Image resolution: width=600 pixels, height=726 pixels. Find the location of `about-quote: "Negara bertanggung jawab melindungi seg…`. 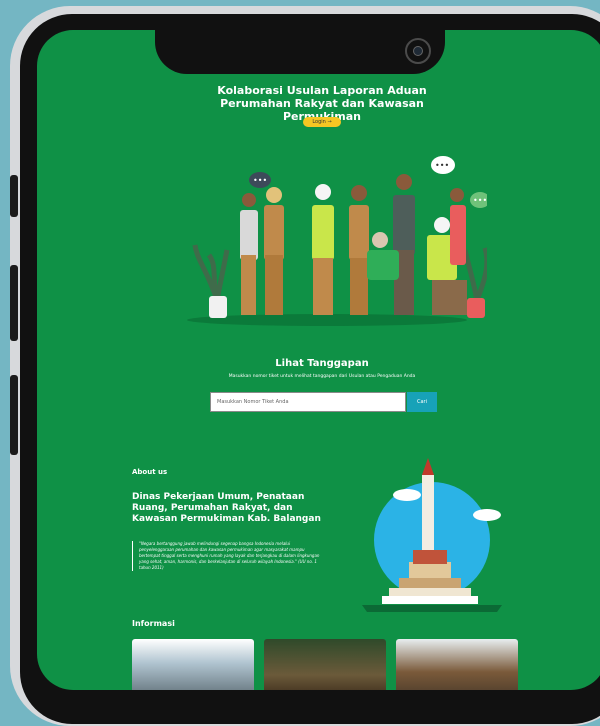

about-quote: "Negara bertanggung jawab melindungi seg… is located at coordinates (228, 556).